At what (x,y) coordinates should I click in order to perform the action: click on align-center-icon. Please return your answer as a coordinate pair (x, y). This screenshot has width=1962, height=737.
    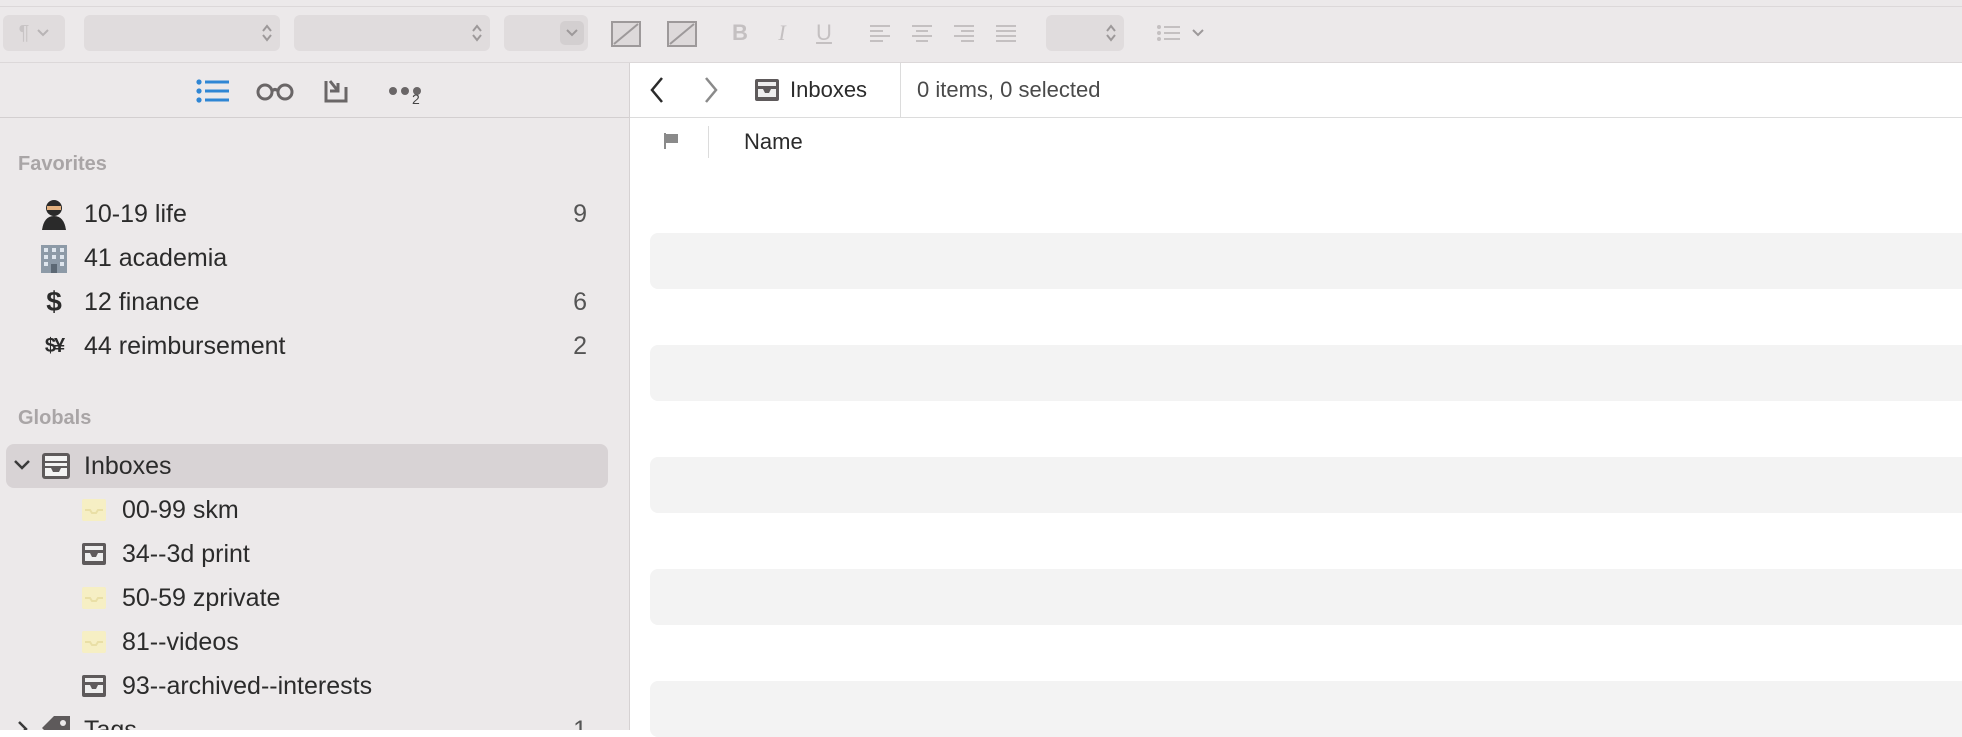
    Looking at the image, I should click on (922, 33).